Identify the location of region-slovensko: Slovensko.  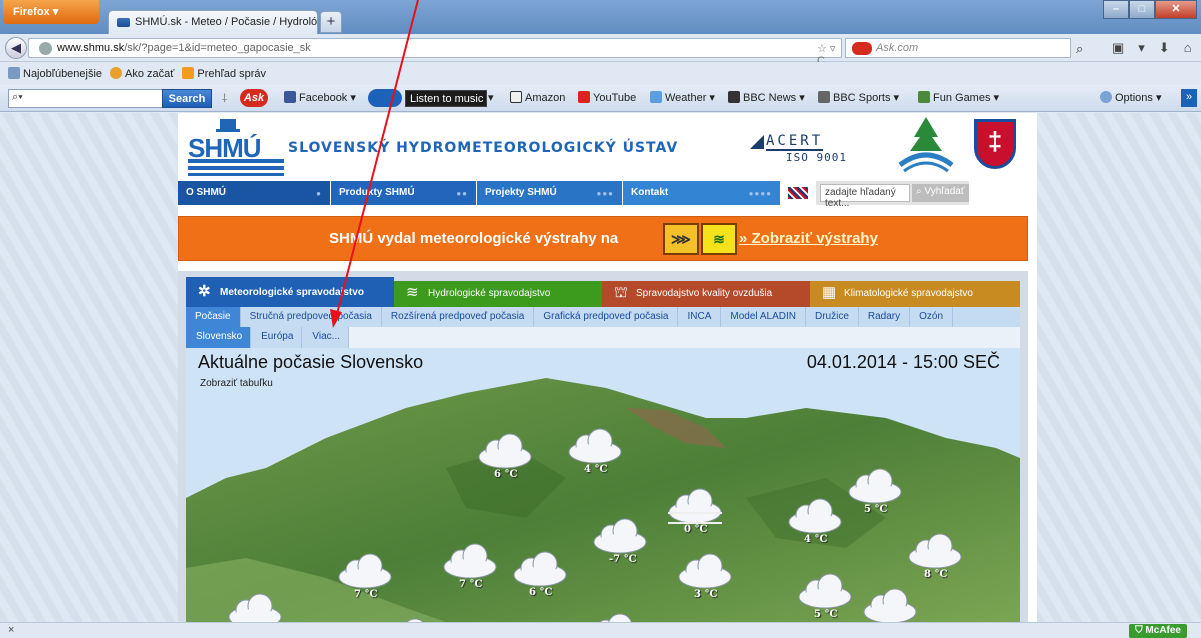
(219, 337).